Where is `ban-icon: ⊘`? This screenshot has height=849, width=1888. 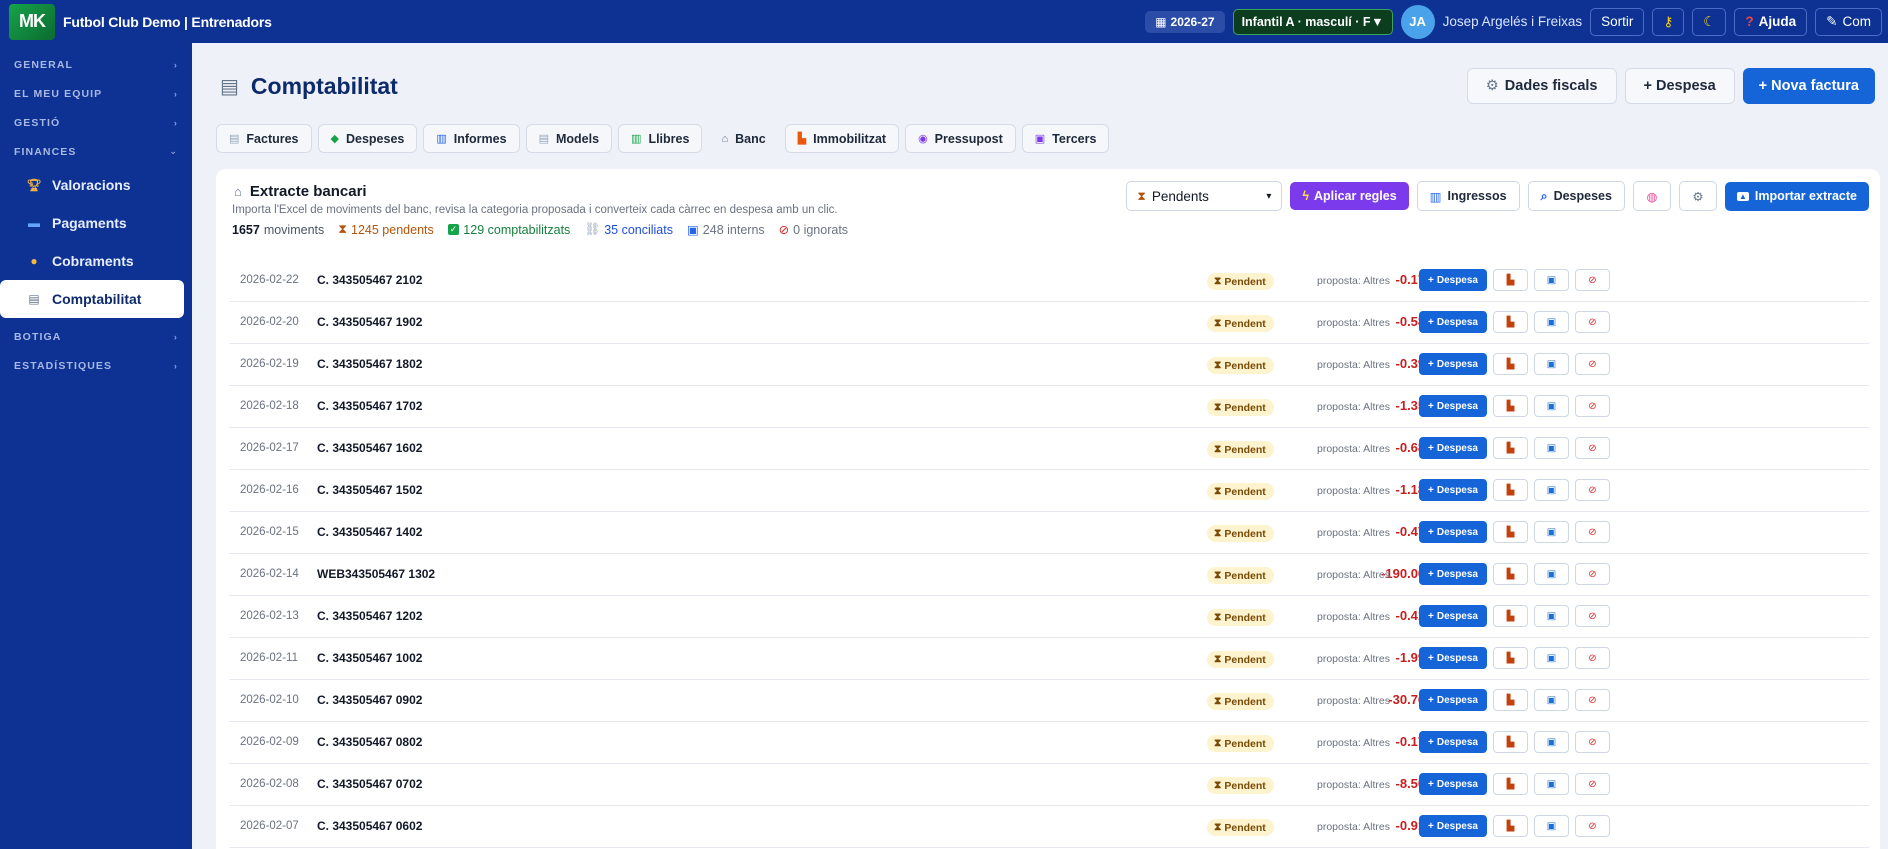
ban-icon: ⊘ is located at coordinates (1592, 490).